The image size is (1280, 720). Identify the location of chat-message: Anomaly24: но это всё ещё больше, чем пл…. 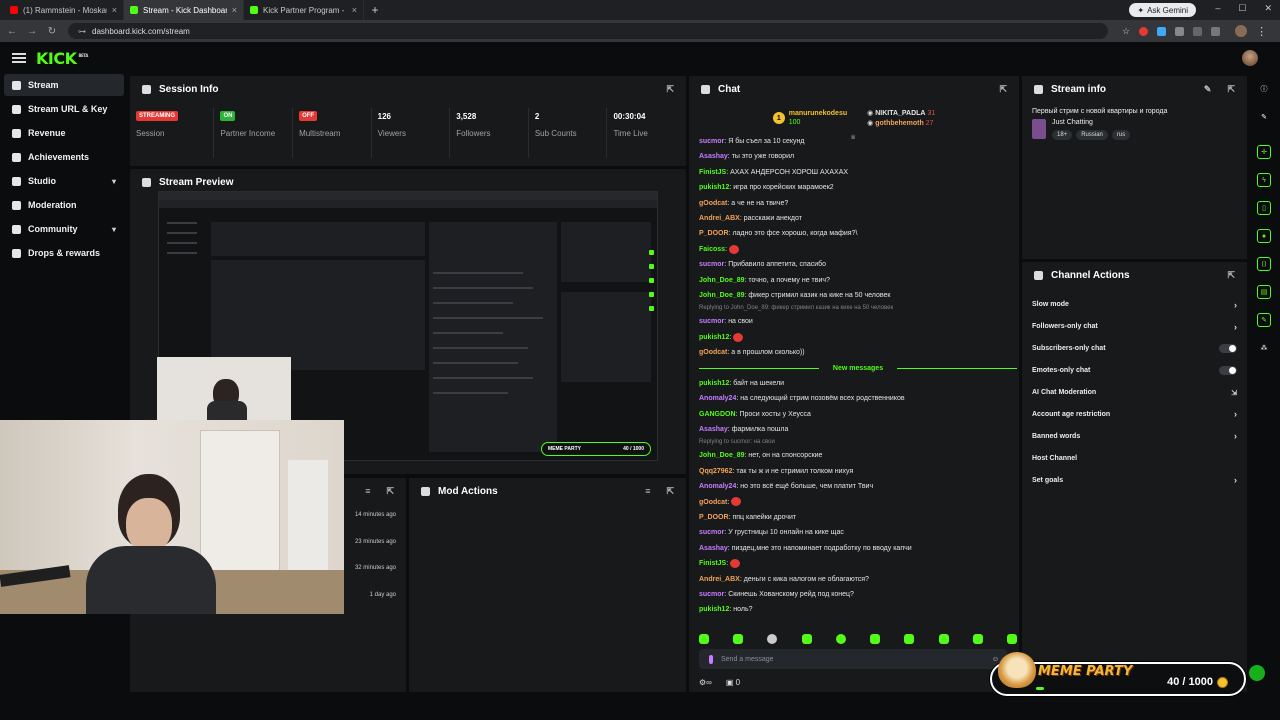
(858, 486).